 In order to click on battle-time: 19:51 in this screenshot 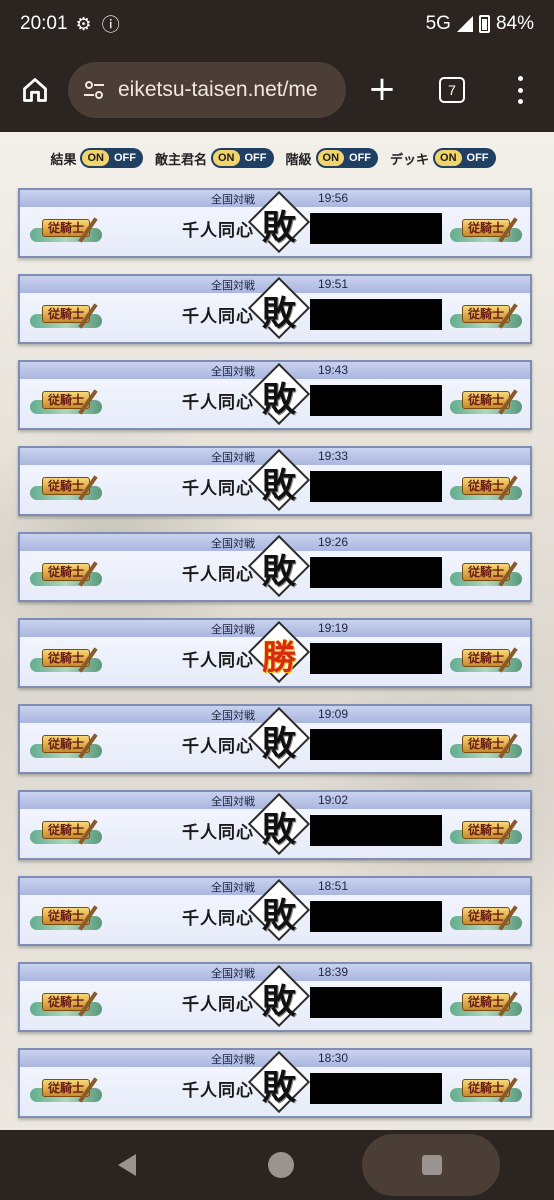, I will do `click(333, 284)`.